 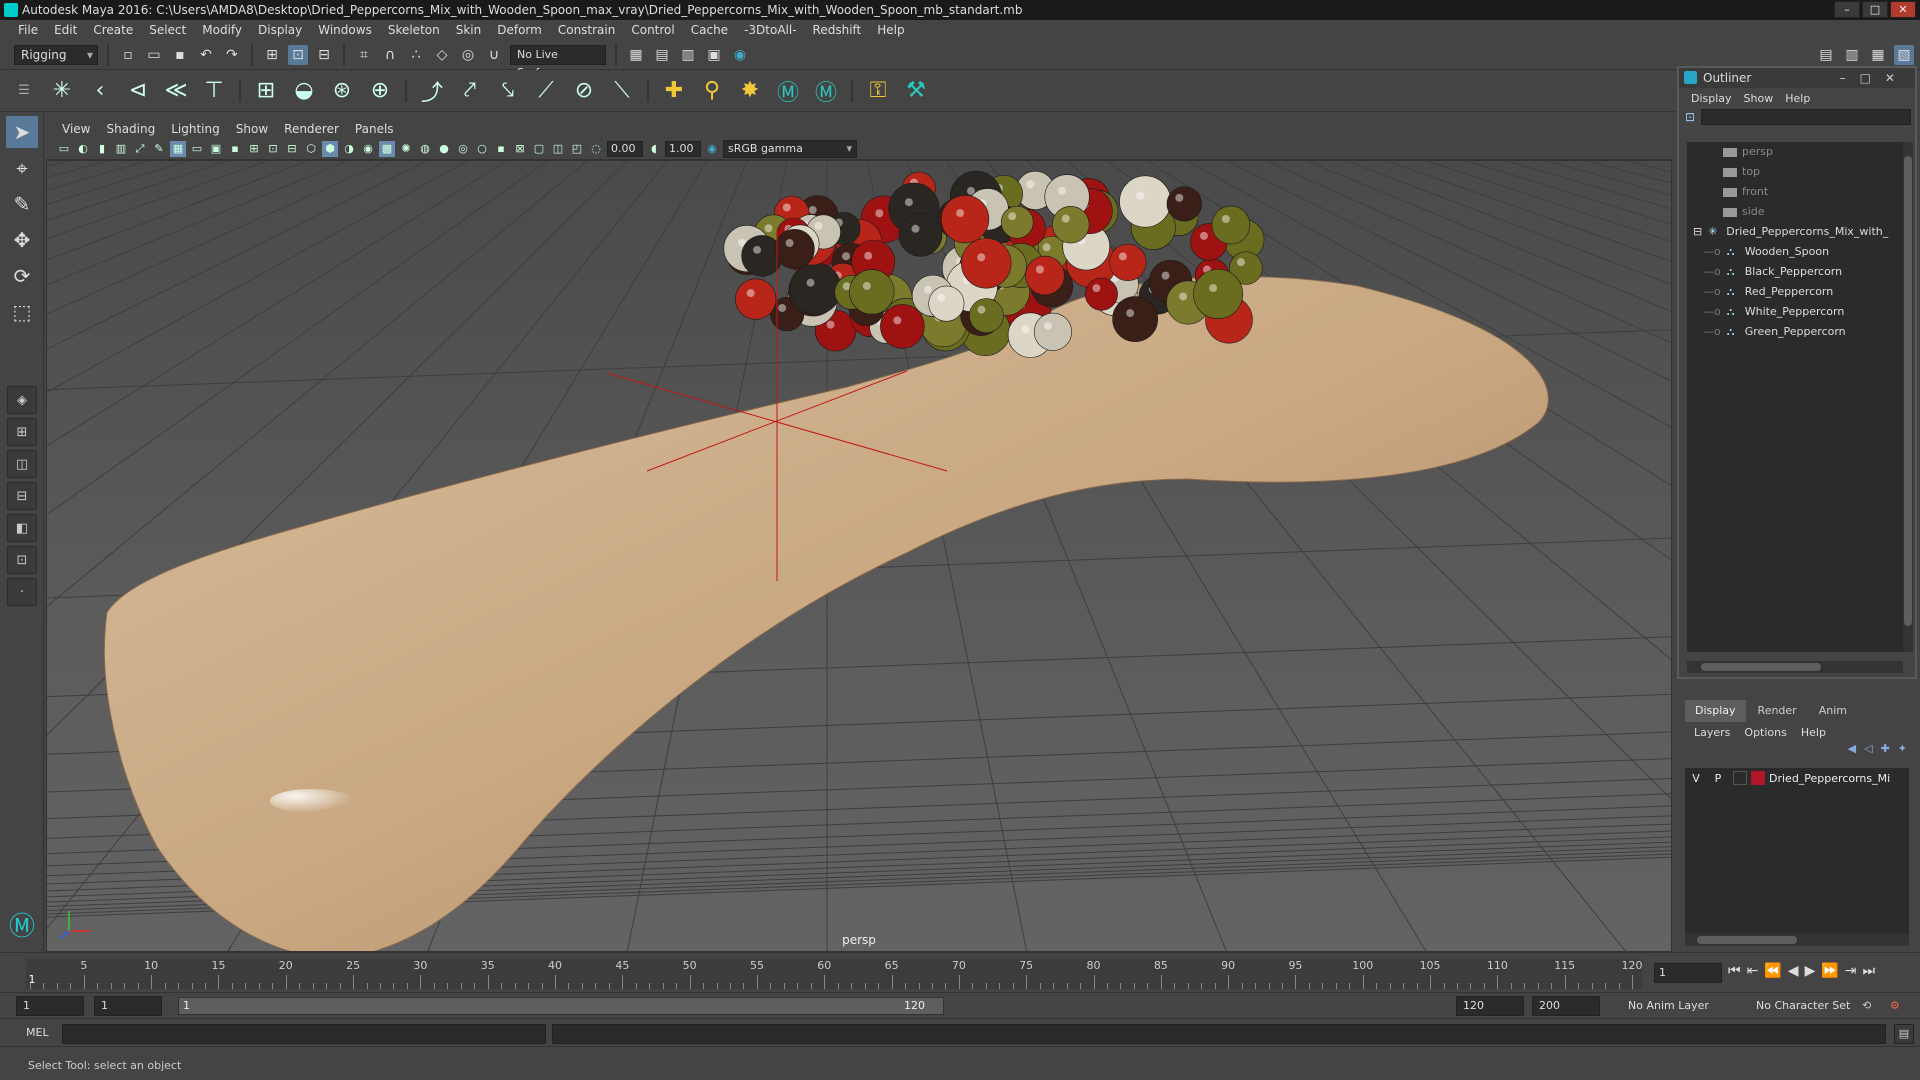 I want to click on hypershade-icon: ◉, so click(x=740, y=55).